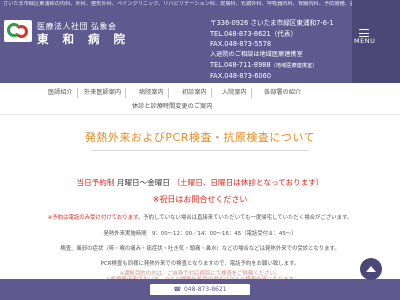 The image size is (400, 300). I want to click on main-tel: TEL.048-873-8621（代表）, so click(281, 34).